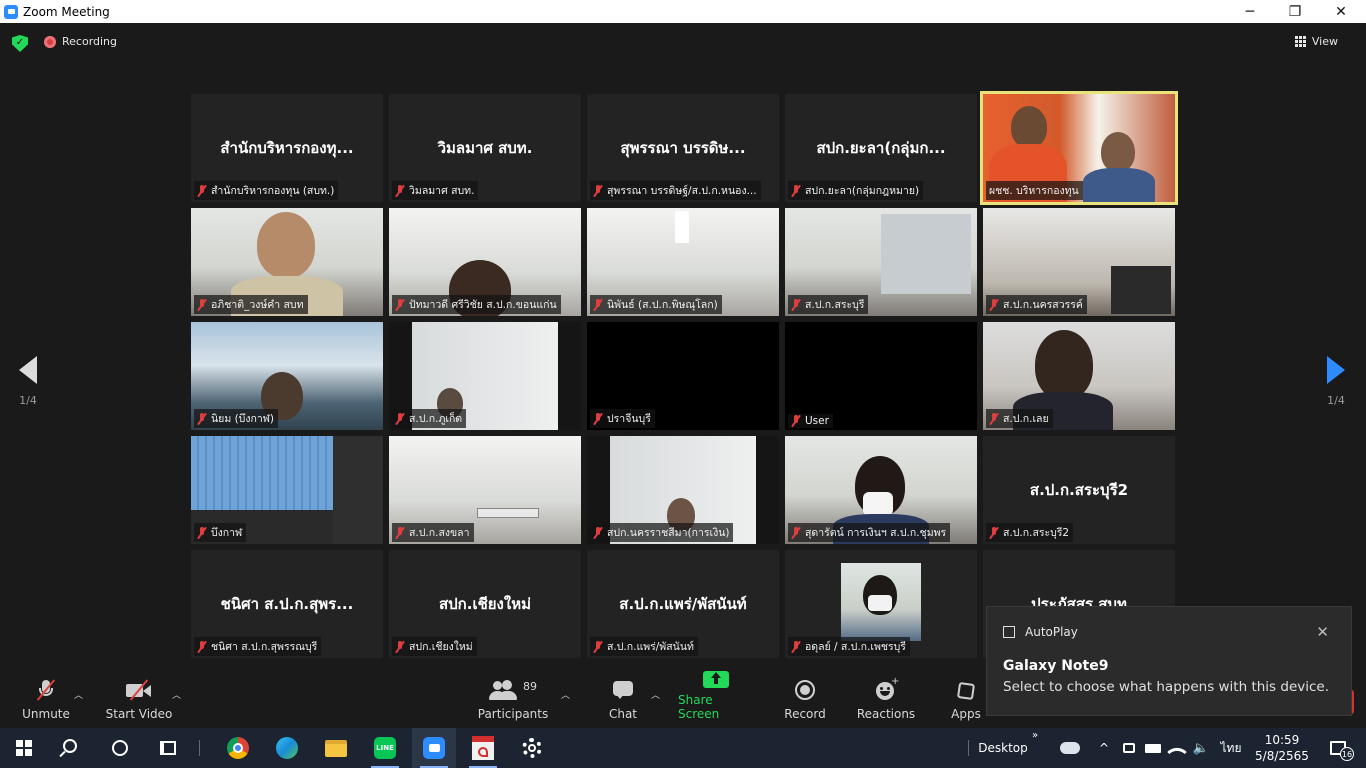 This screenshot has width=1366, height=768. I want to click on page-count-left: 1/4, so click(28, 400).